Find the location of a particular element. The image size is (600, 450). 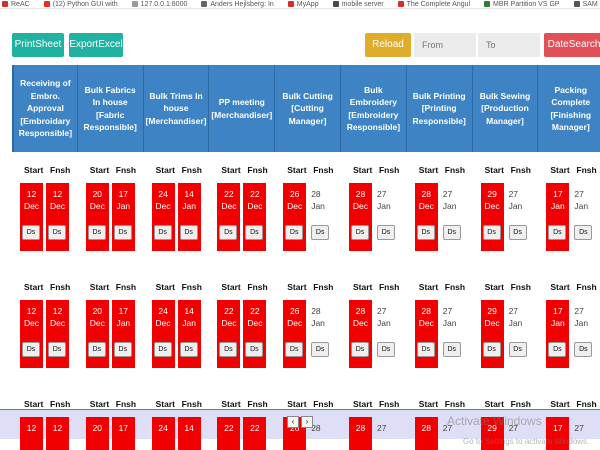

column-header-line: PP meeting is located at coordinates (241, 102).